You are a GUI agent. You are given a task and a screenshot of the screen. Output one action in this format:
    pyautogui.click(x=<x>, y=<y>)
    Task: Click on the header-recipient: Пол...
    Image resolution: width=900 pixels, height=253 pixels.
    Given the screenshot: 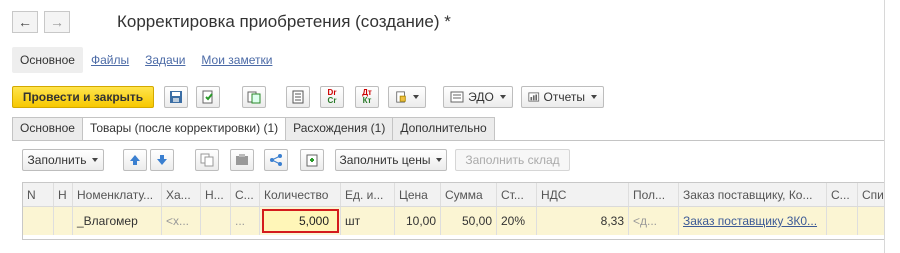 What is the action you would take?
    pyautogui.click(x=654, y=194)
    